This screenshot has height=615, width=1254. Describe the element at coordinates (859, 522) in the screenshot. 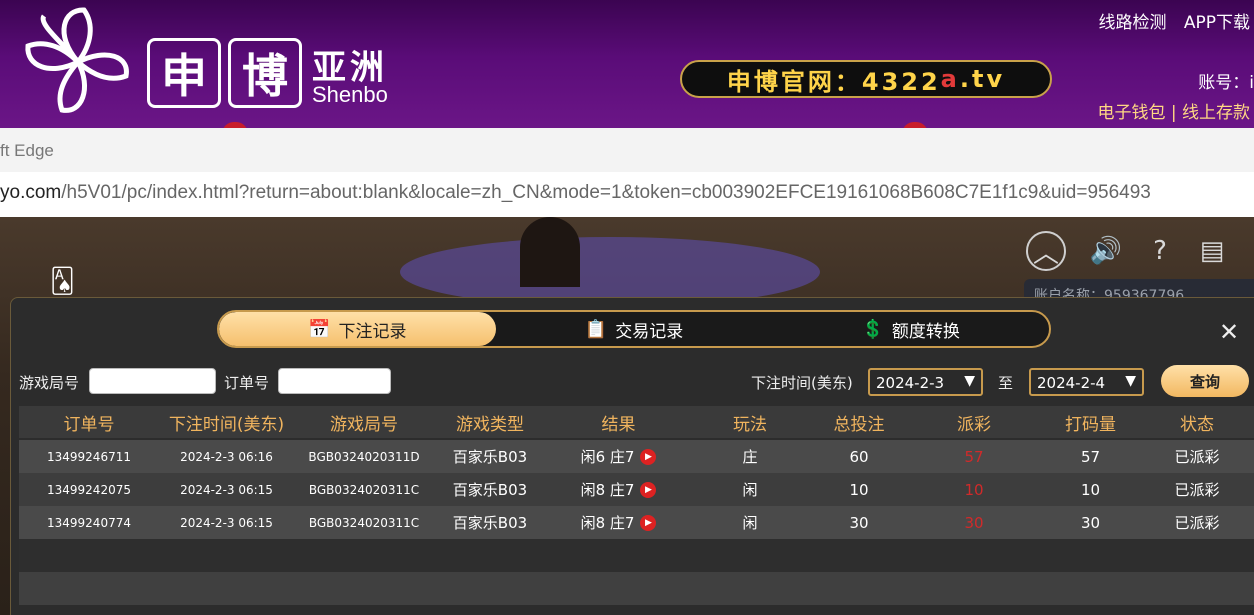

I see `bet-cell: 30` at that location.